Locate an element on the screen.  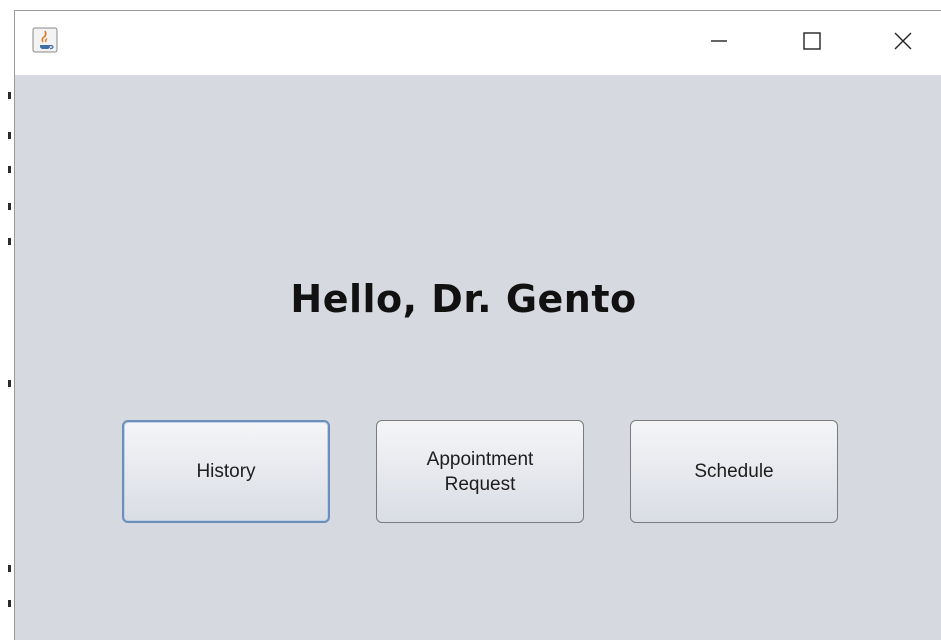
history-button-label: History is located at coordinates (226, 471).